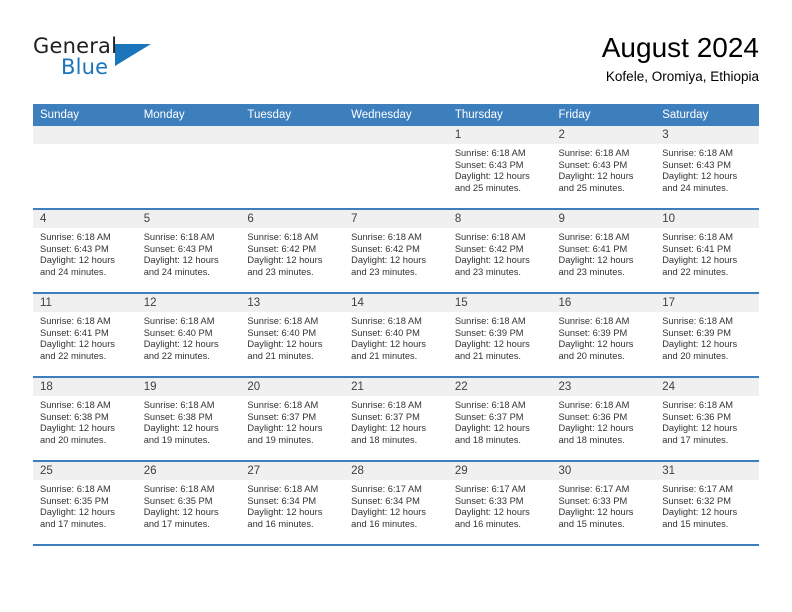 This screenshot has width=792, height=612. What do you see at coordinates (85, 303) in the screenshot?
I see `day-number: 11` at bounding box center [85, 303].